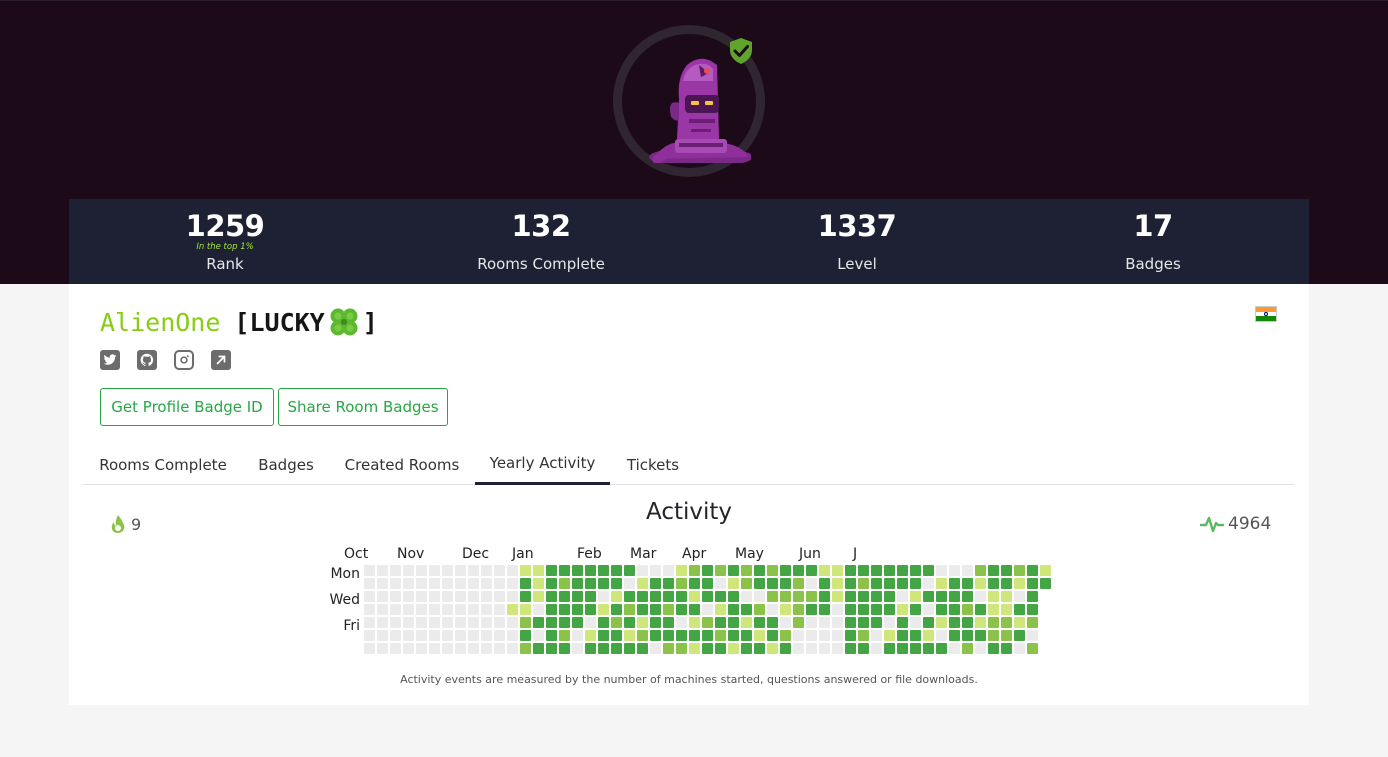 The image size is (1388, 757). I want to click on tab-badges: Badges, so click(286, 464).